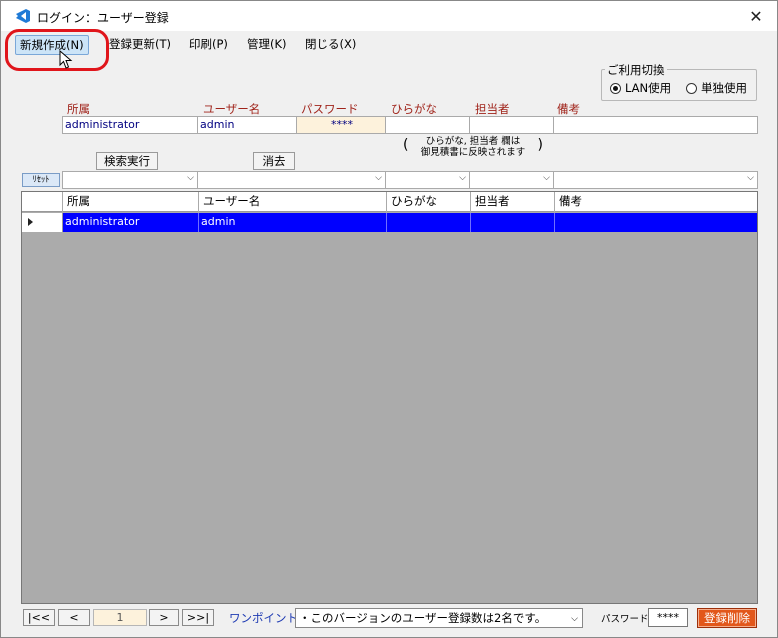 The image size is (778, 638). Describe the element at coordinates (655, 180) in the screenshot. I see `filter-notes: ⌵` at that location.